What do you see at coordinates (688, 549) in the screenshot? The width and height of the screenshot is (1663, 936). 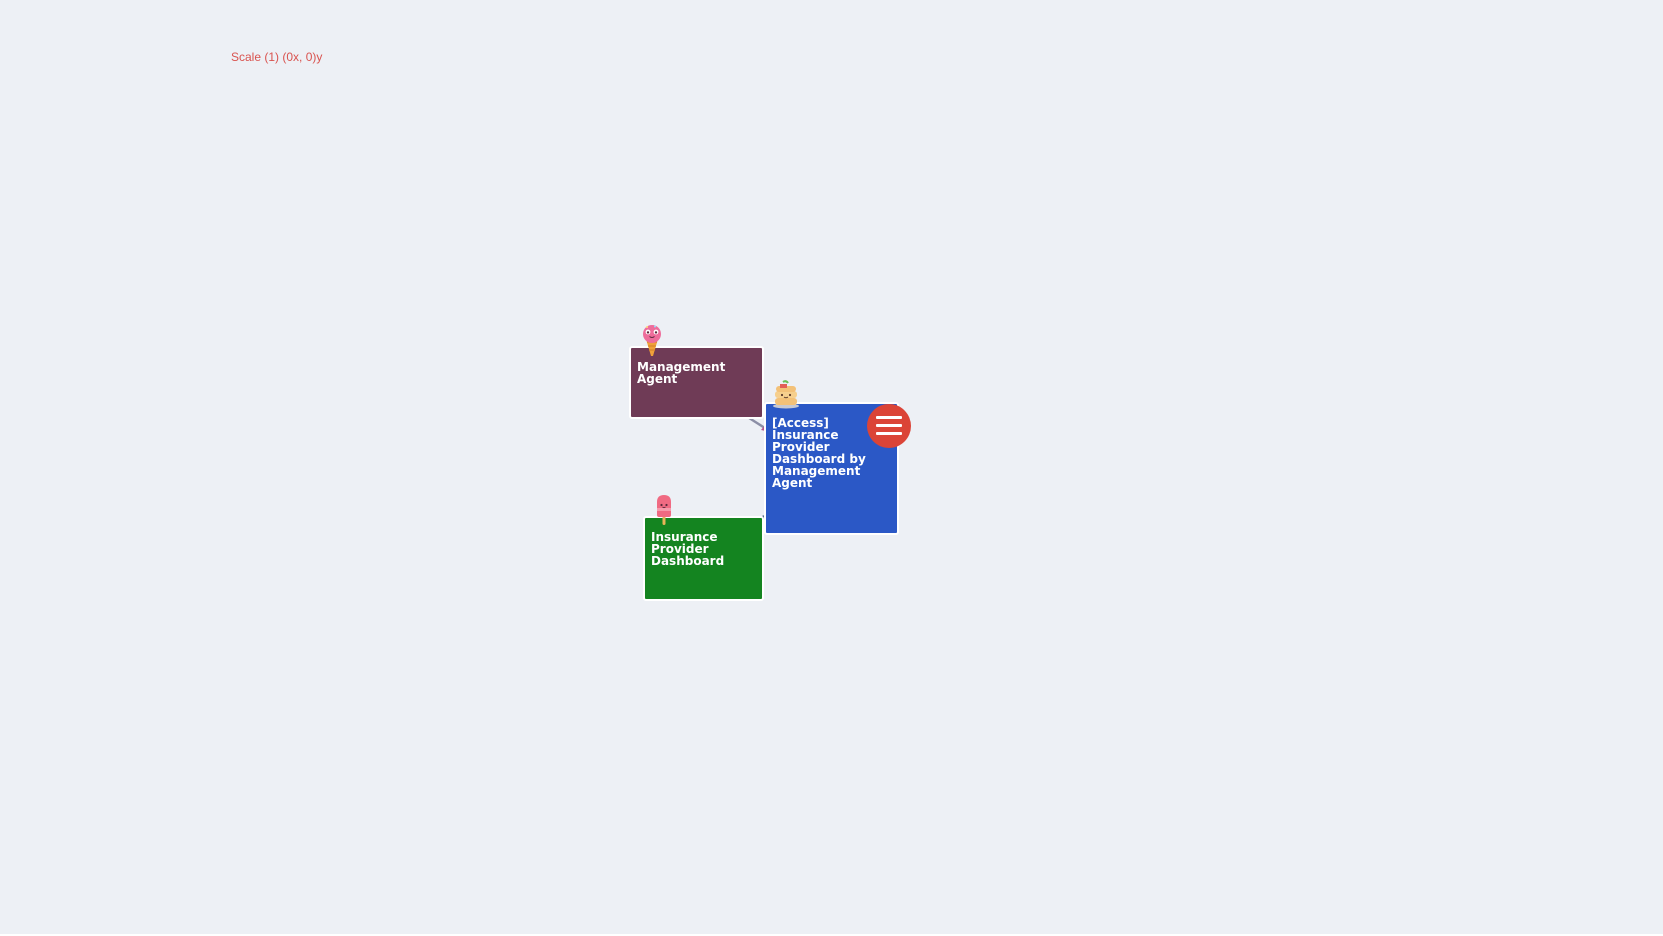 I see `node-label: Insurance Provider Dashboard` at bounding box center [688, 549].